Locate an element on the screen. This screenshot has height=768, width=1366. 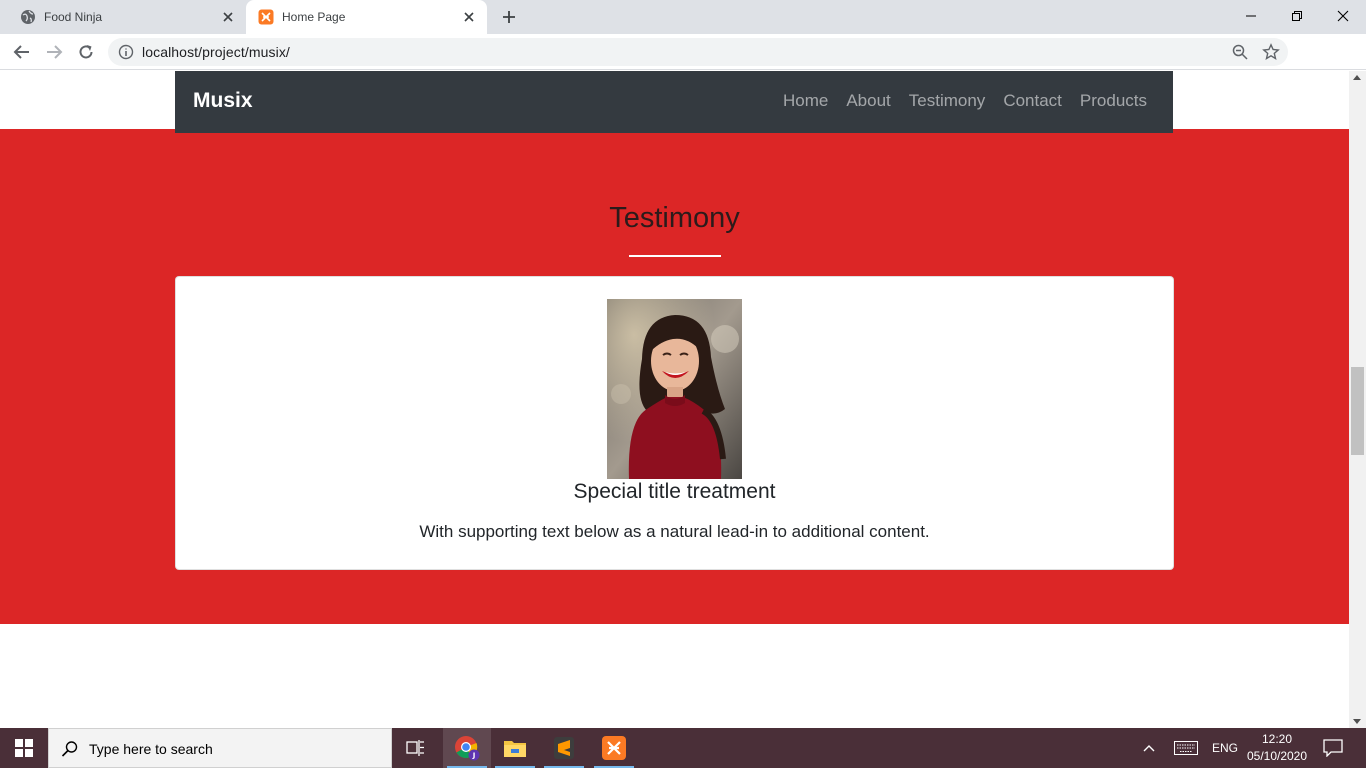
scroll-up-icon is located at coordinates (1357, 77).